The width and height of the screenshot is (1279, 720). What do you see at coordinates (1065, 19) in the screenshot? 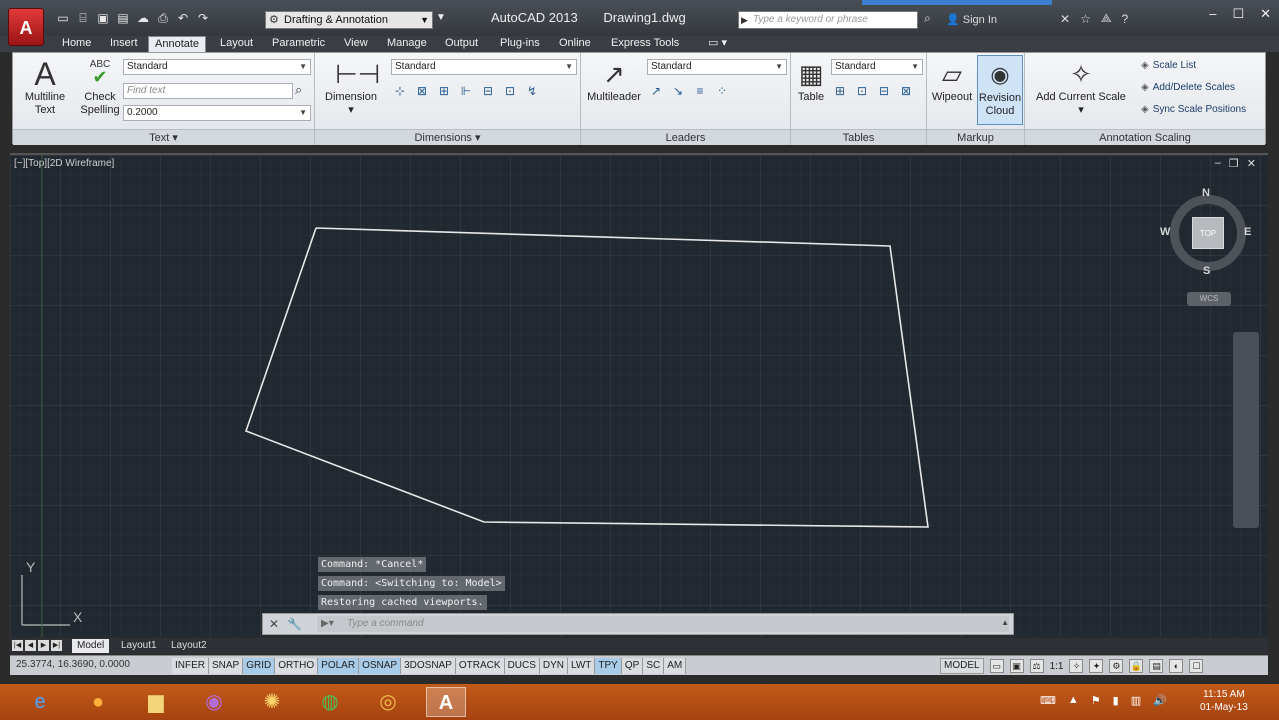
I see `exchange-icon: ✕` at bounding box center [1065, 19].